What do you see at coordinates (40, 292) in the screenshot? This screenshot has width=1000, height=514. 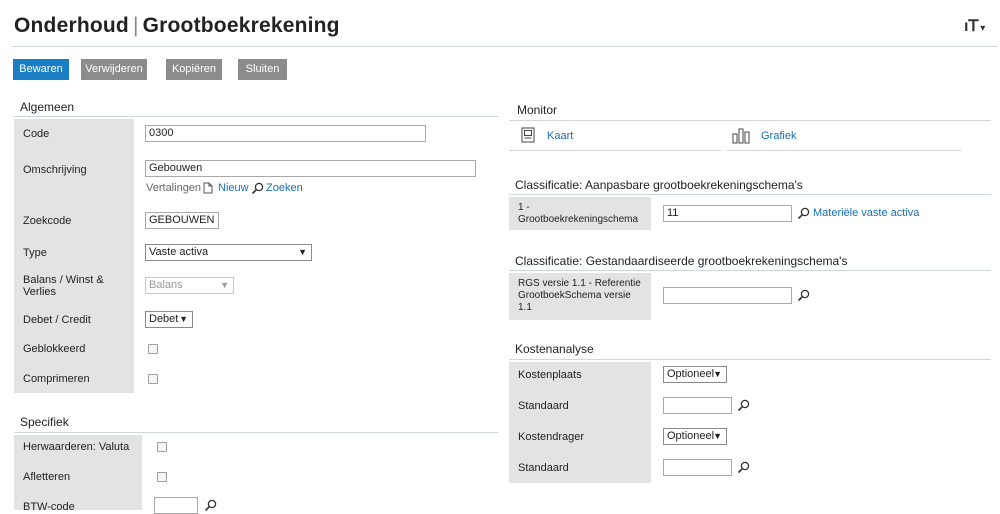 I see `balans-label-line2: Verlies` at bounding box center [40, 292].